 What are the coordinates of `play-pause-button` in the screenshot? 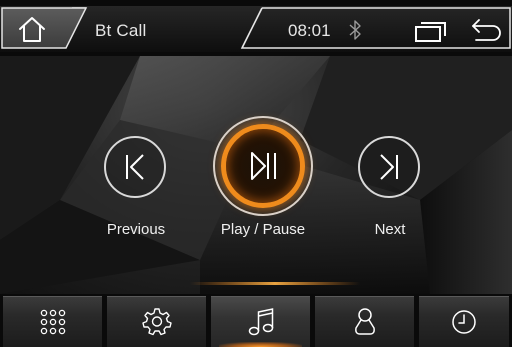 It's located at (263, 166).